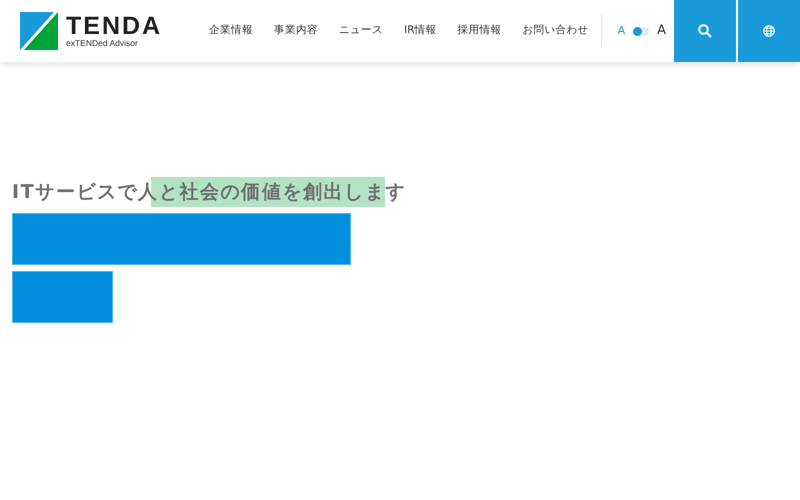 This screenshot has width=800, height=500. I want to click on language-button, so click(769, 31).